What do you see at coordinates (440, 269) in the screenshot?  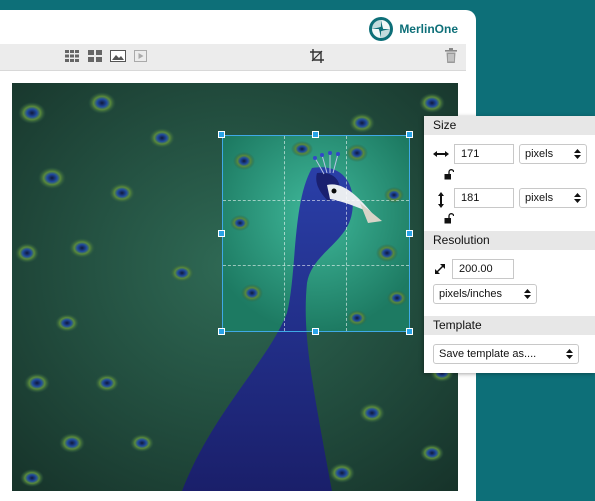 I see `resize-diagonal-icon` at bounding box center [440, 269].